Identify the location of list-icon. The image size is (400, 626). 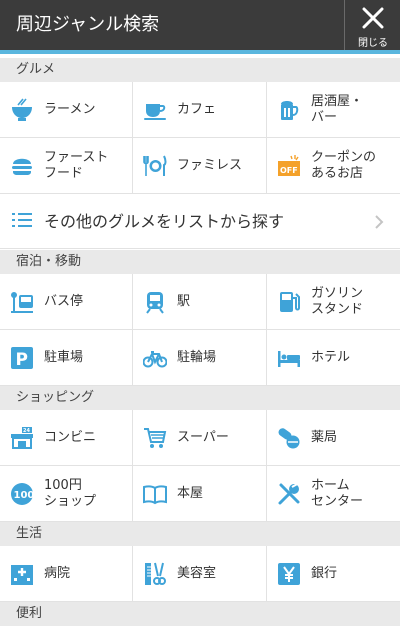
(22, 220).